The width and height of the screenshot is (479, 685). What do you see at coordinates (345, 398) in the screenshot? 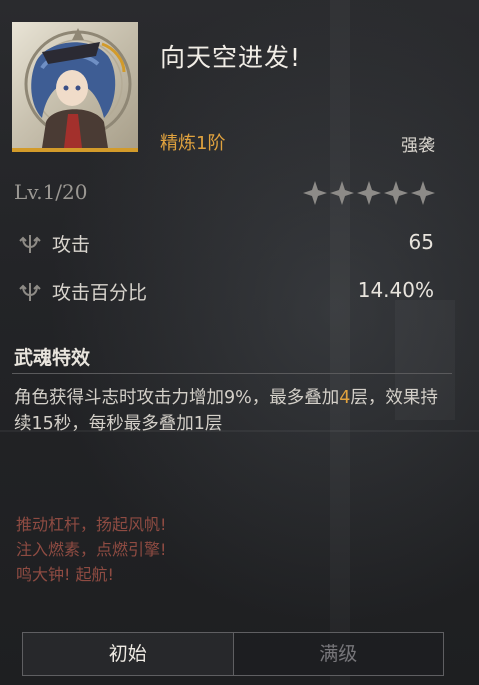
I see `effect-highlight: 4` at bounding box center [345, 398].